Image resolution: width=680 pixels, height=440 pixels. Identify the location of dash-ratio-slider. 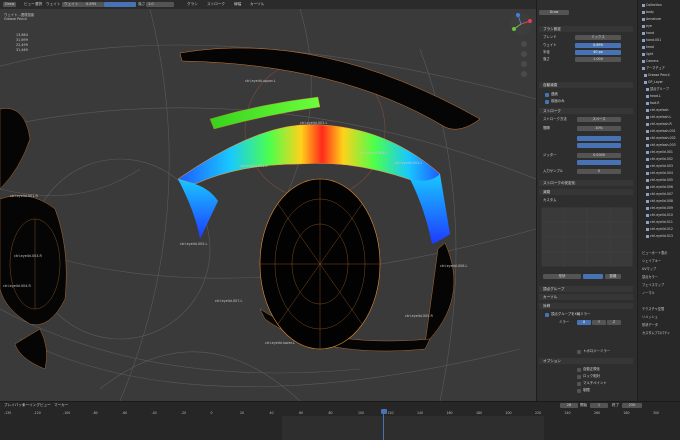
(599, 145).